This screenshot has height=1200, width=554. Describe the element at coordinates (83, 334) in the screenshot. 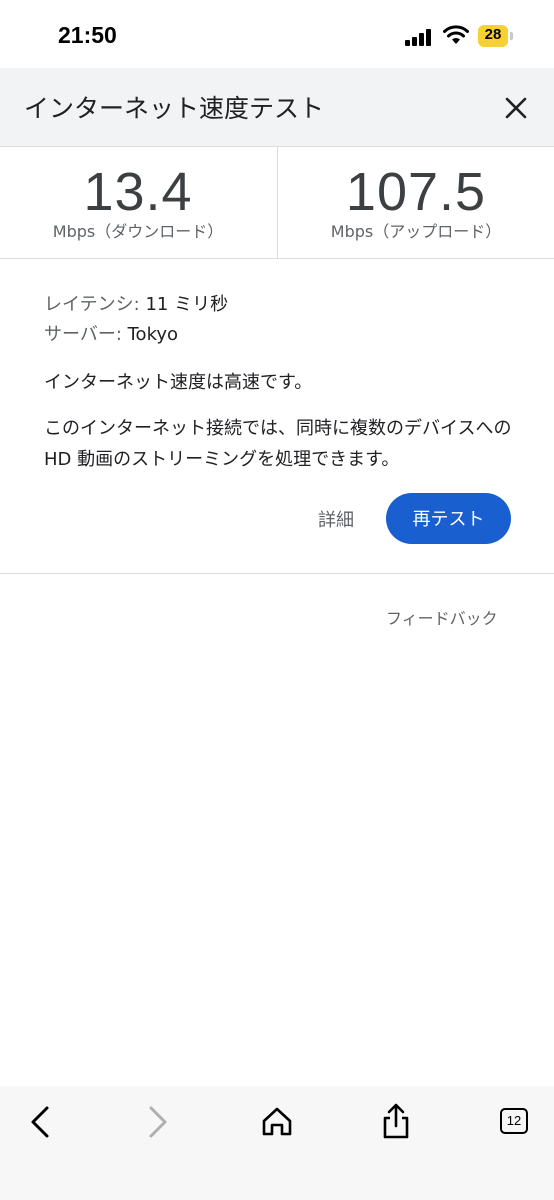

I see `server-label: サーバー:` at that location.